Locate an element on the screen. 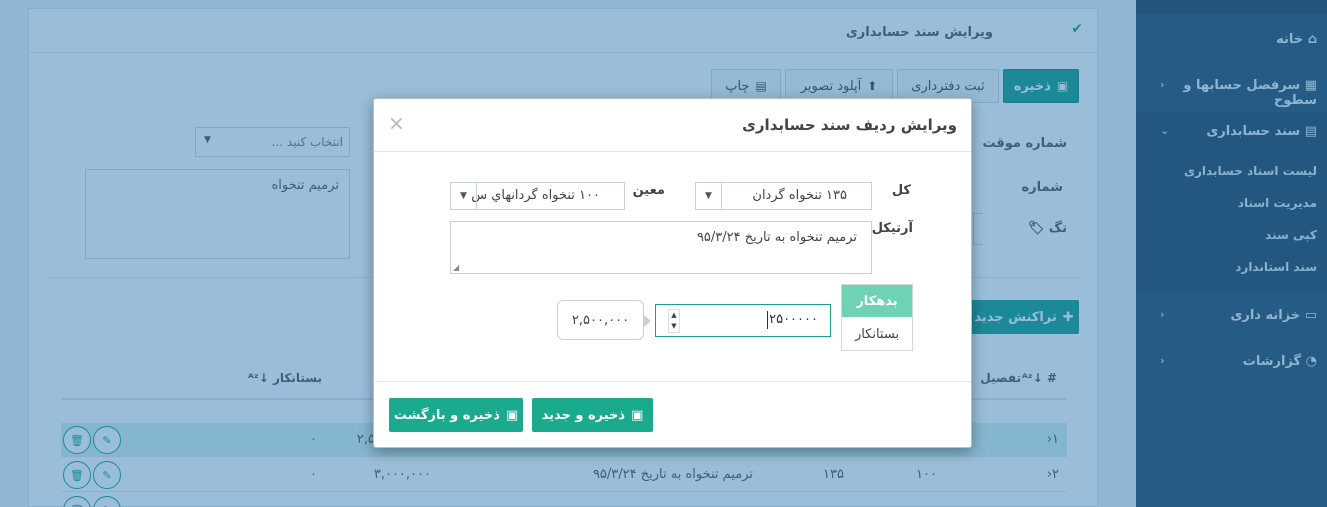  text-caret is located at coordinates (767, 320).